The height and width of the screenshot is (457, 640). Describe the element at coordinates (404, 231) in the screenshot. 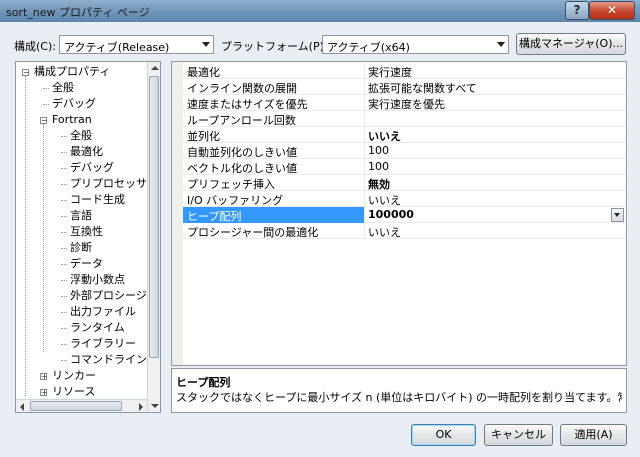

I see `property-row: プロシージャー間の最適化 いいえ` at that location.